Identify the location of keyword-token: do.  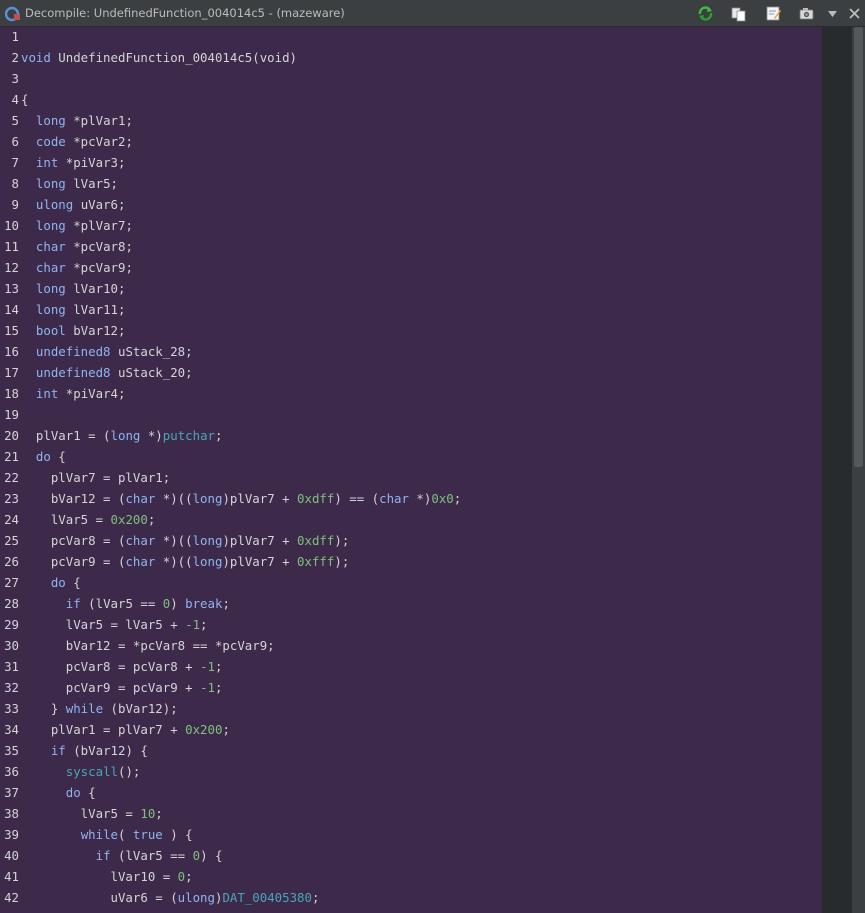
(43, 456).